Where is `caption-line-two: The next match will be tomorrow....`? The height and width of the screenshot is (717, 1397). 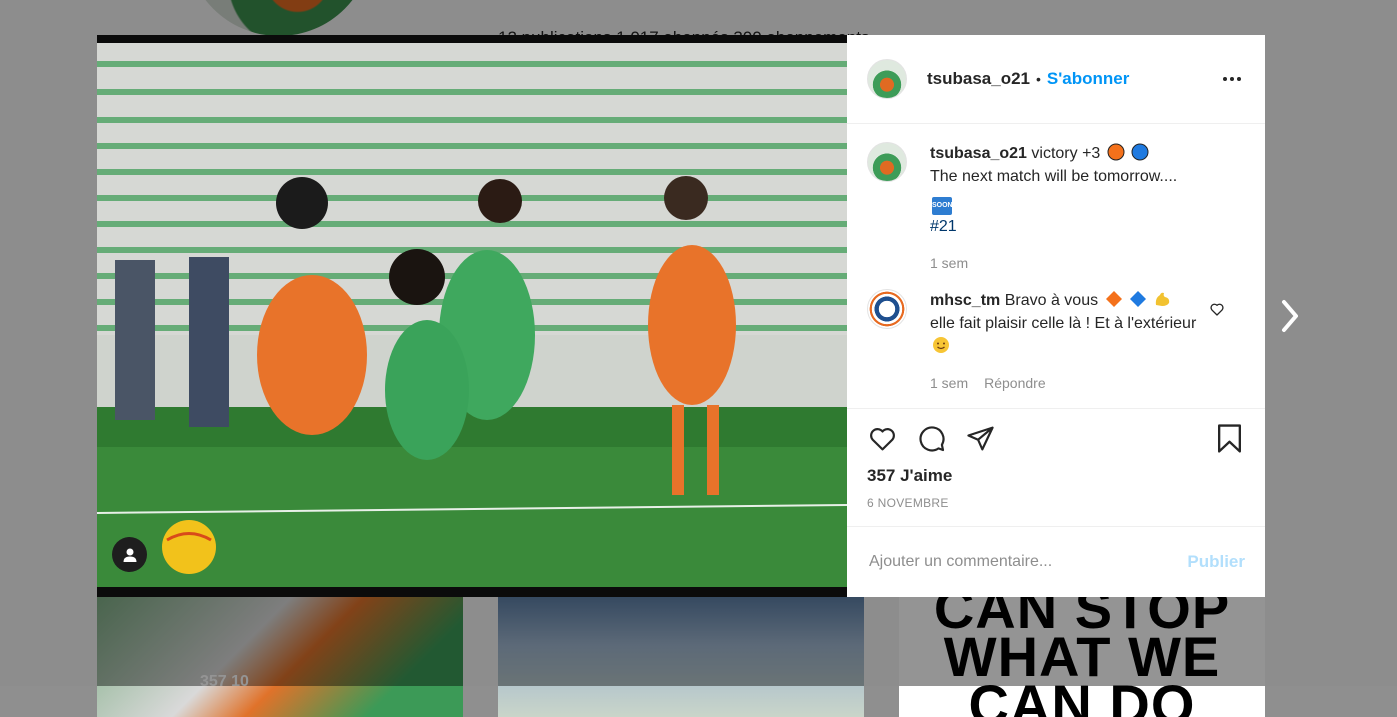 caption-line-two: The next match will be tomorrow.... is located at coordinates (1054, 176).